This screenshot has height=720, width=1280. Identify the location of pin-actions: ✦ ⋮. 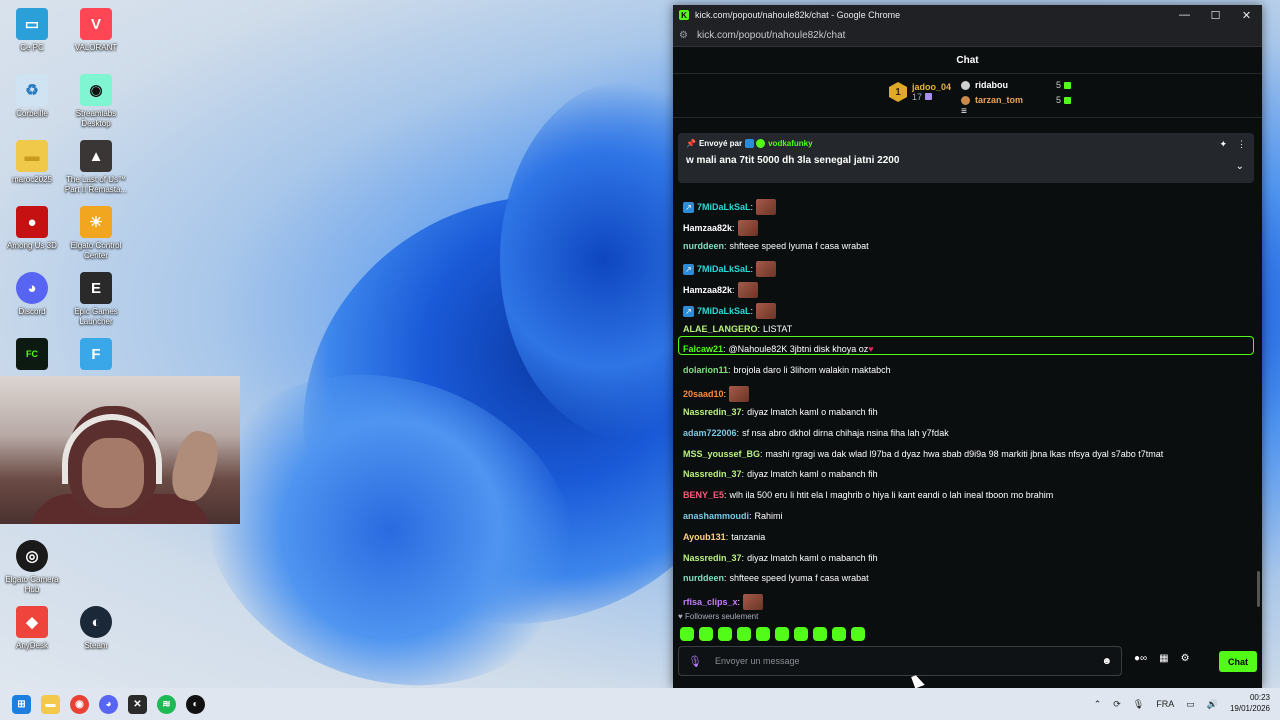
(1232, 144).